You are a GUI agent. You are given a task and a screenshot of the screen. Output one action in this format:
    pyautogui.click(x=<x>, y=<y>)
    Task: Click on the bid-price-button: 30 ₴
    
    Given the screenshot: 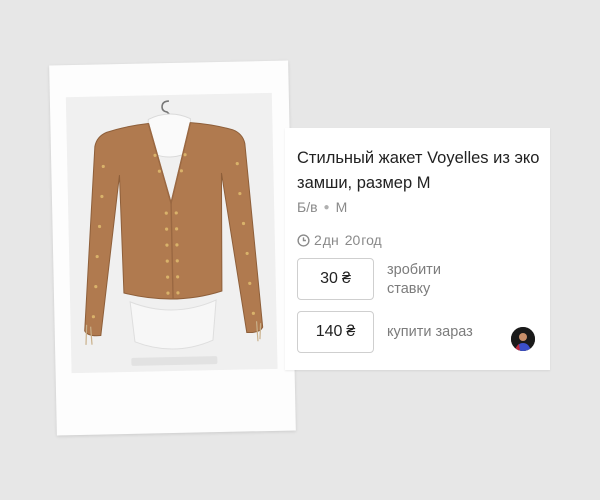 What is the action you would take?
    pyautogui.click(x=335, y=279)
    